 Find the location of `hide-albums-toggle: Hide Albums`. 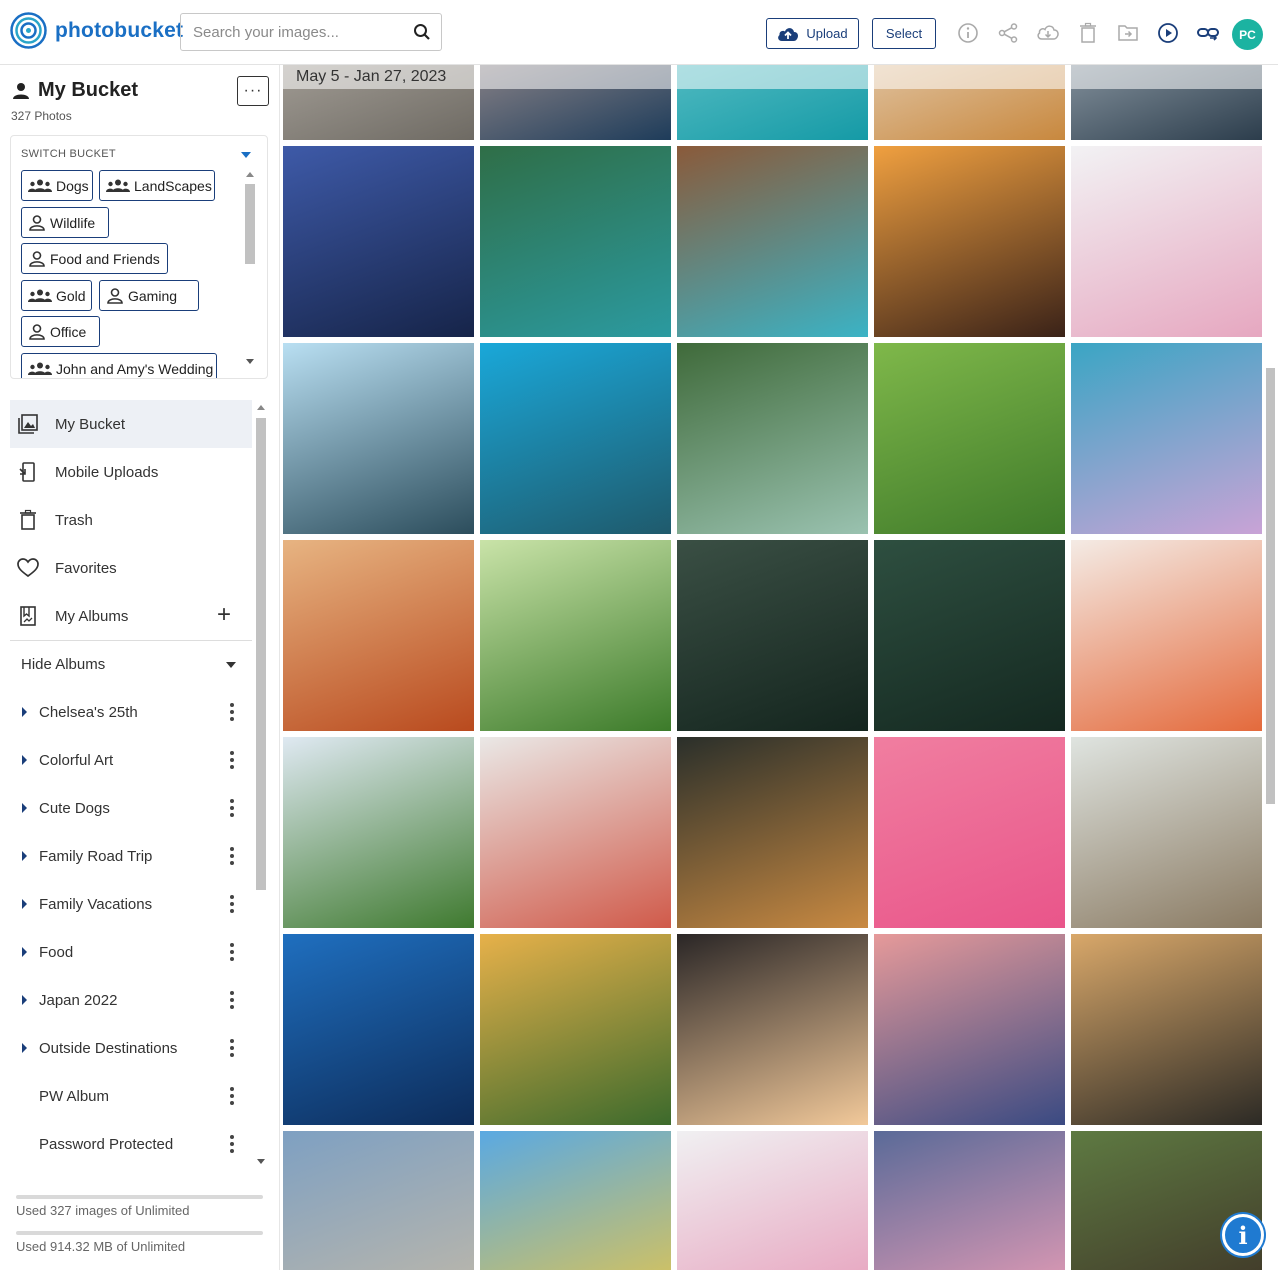

hide-albums-toggle: Hide Albums is located at coordinates (131, 664).